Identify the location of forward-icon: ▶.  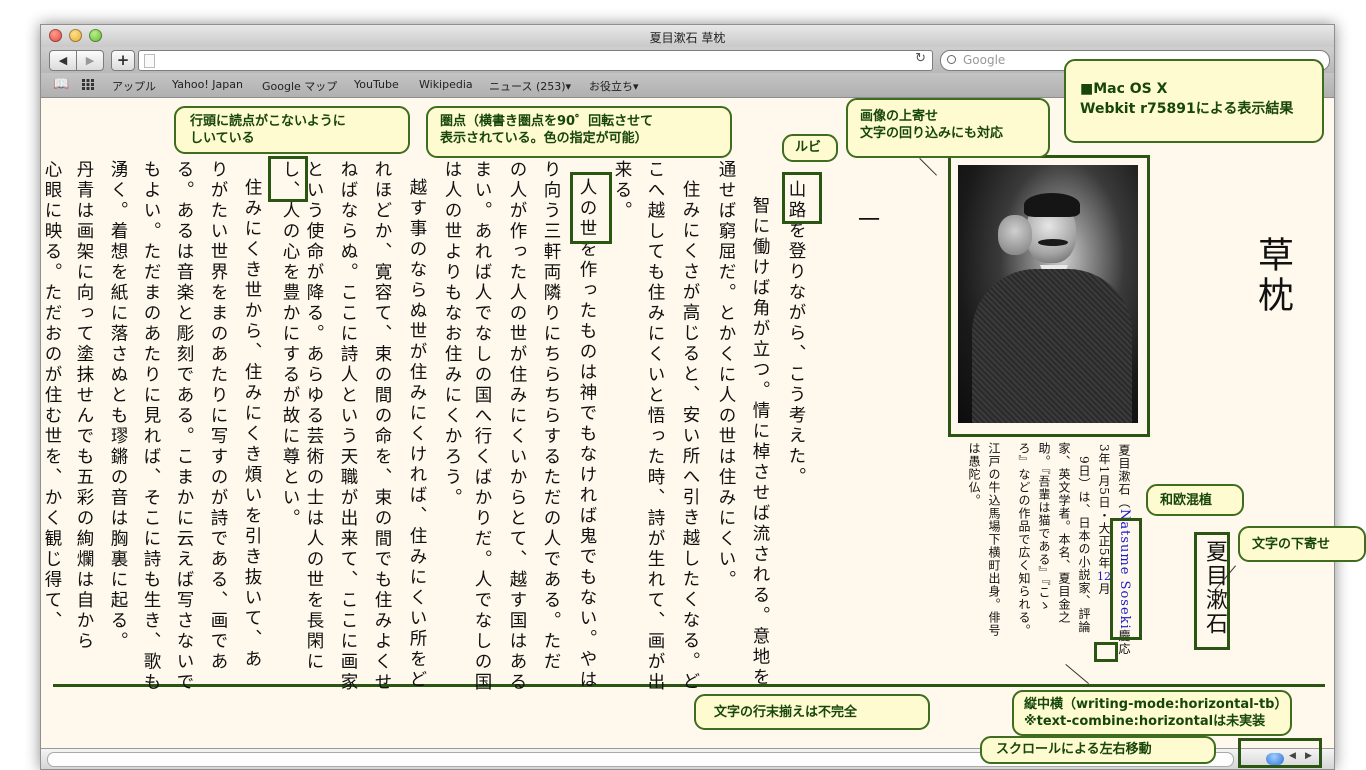
(90, 60).